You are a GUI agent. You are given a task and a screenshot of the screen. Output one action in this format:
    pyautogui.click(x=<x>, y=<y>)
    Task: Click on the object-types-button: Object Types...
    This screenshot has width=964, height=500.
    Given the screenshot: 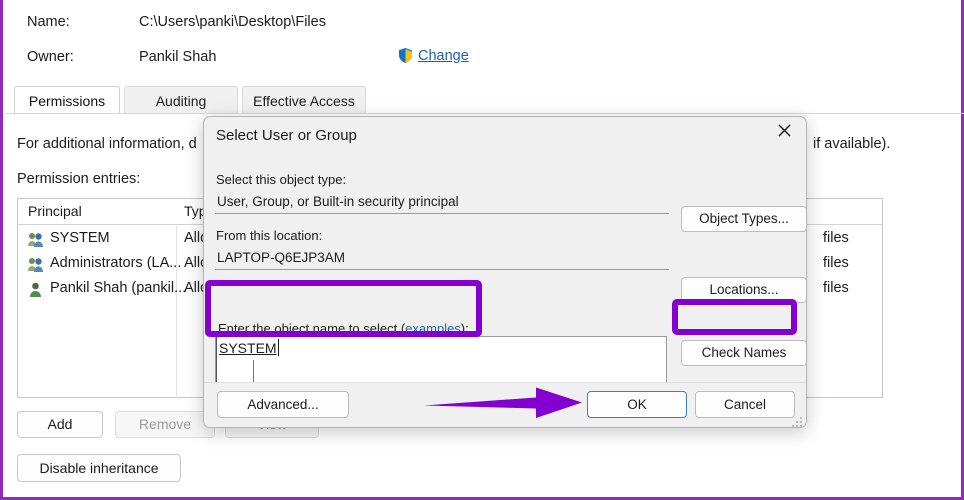 What is the action you would take?
    pyautogui.click(x=743, y=219)
    